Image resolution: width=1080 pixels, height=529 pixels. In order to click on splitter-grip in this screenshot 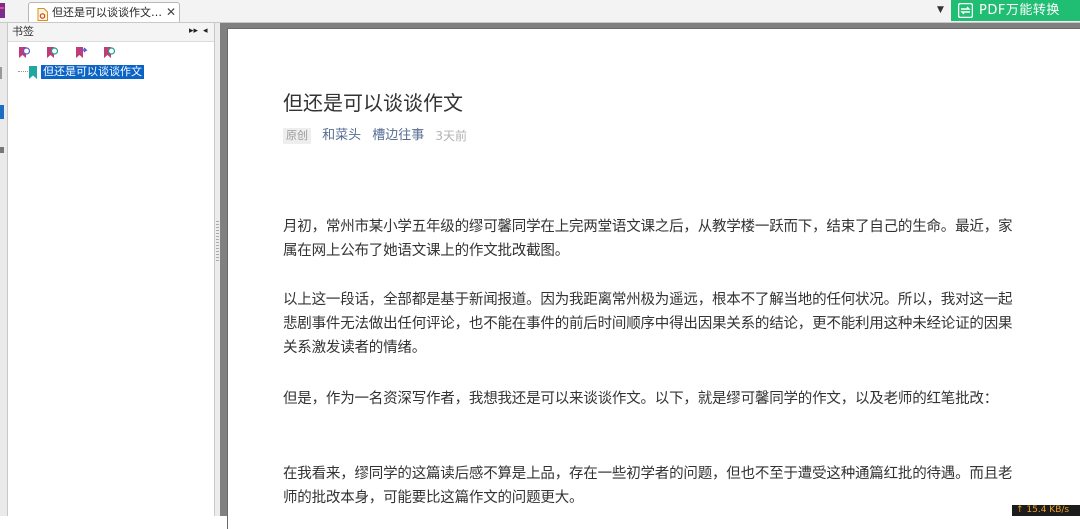, I will do `click(217, 242)`.